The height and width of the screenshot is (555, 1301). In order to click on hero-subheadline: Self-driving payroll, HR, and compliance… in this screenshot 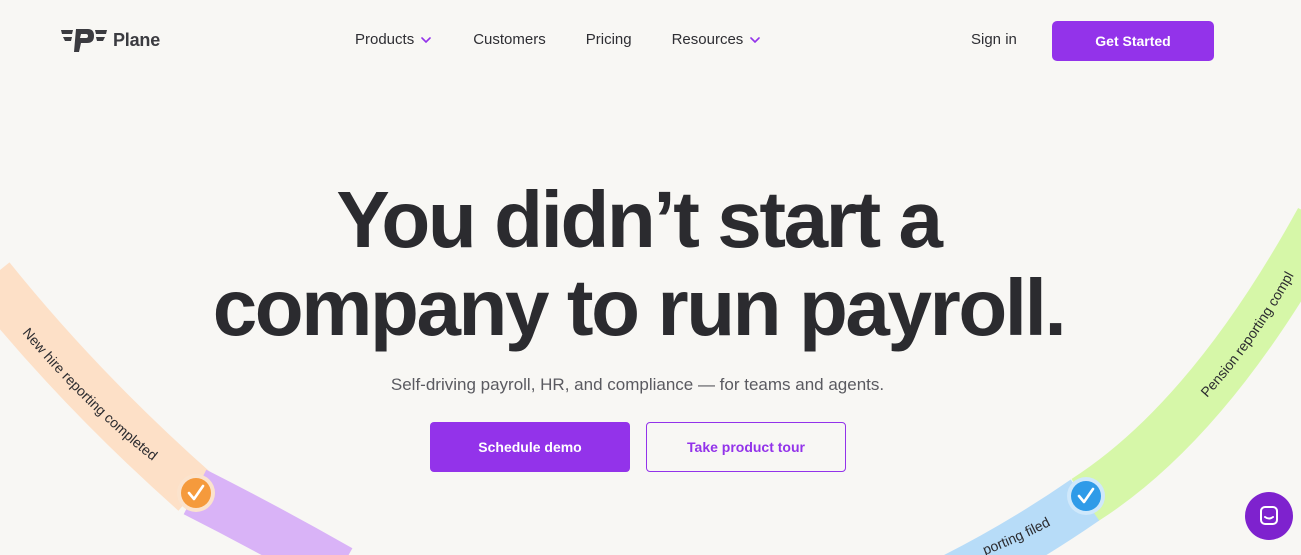, I will do `click(637, 384)`.